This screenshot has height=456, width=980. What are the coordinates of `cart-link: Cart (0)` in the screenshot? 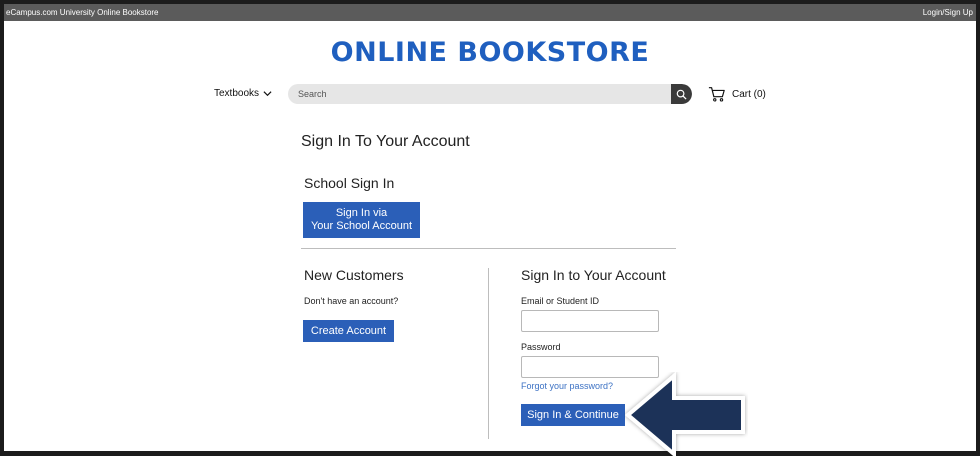 It's located at (737, 94).